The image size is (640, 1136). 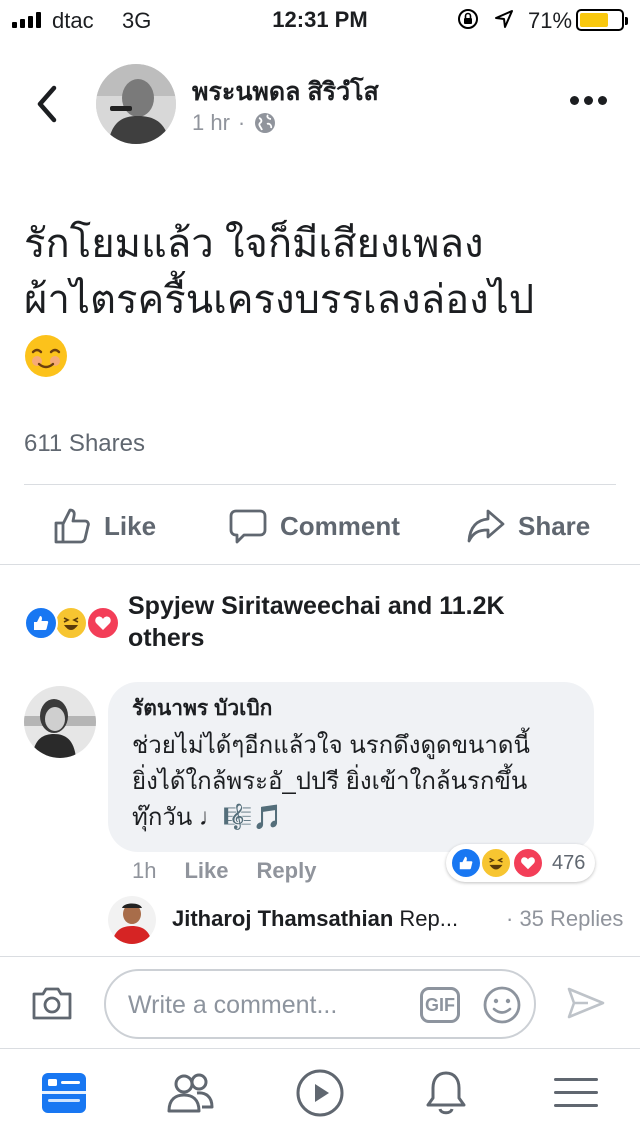 What do you see at coordinates (440, 1005) in the screenshot?
I see `gif-button: GIF` at bounding box center [440, 1005].